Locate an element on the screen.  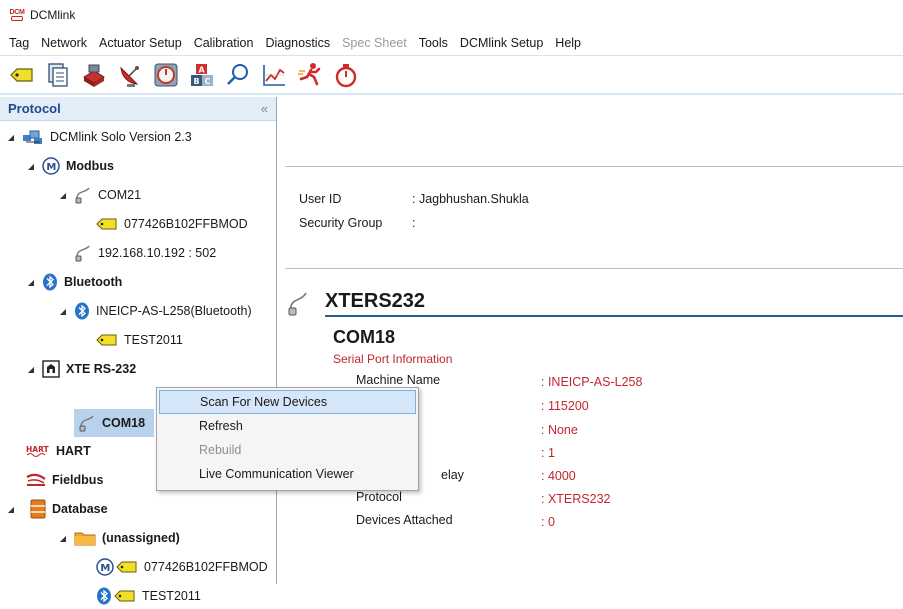
menu-calibration: Calibration is located at coordinates (224, 43).